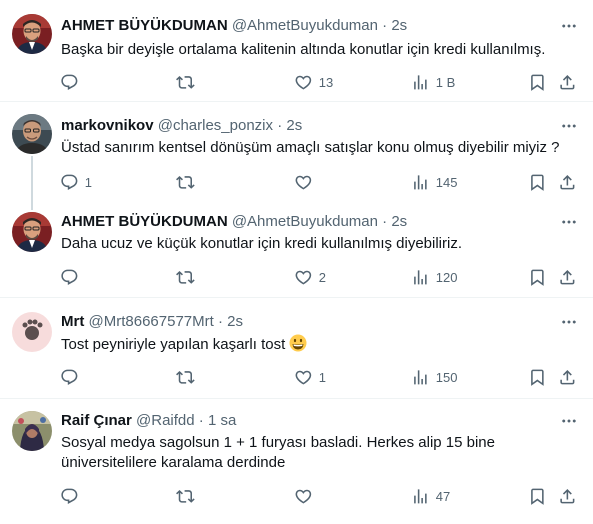  What do you see at coordinates (313, 82) in the screenshot?
I see `like-button: 13` at bounding box center [313, 82].